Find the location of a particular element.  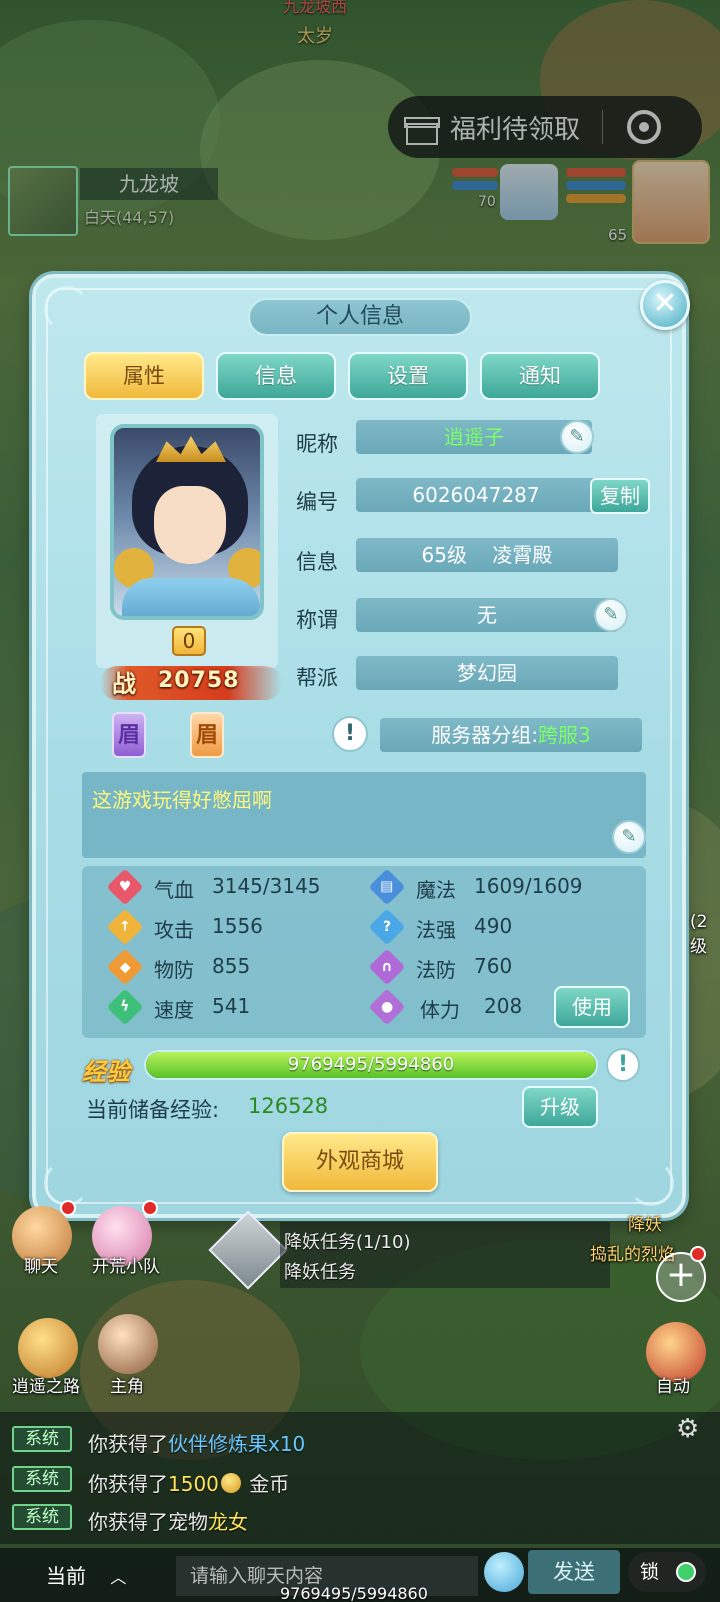

lock-toggle: 锁 is located at coordinates (667, 1572).